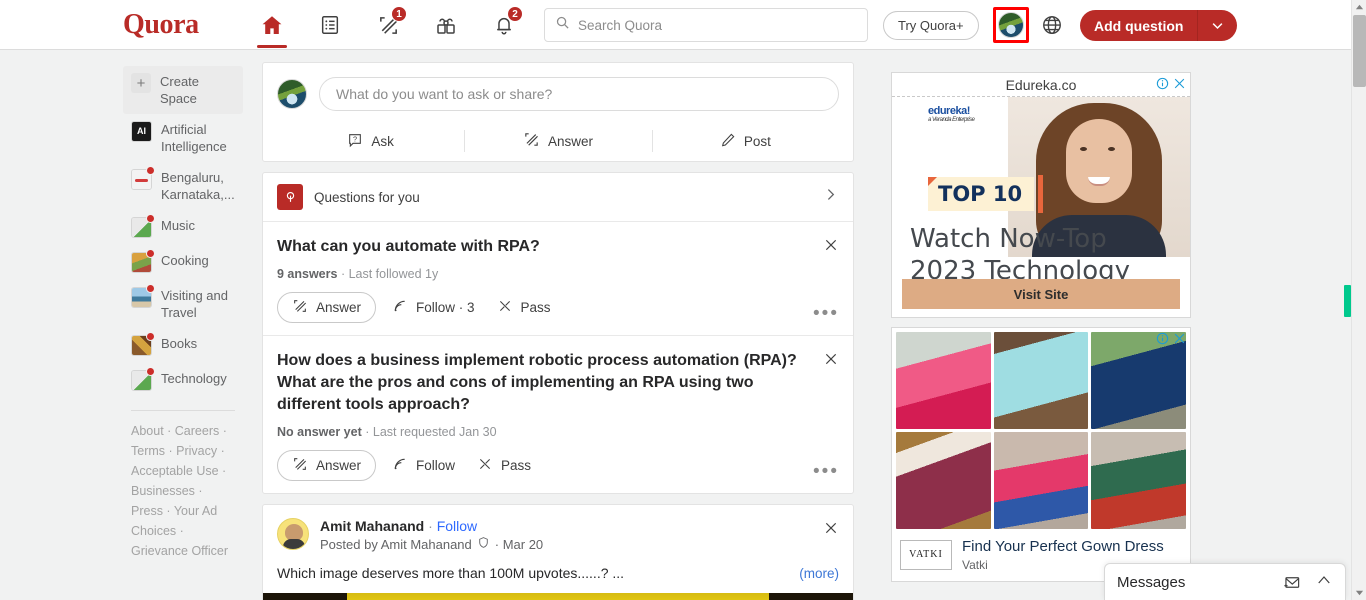 The image size is (1366, 600). What do you see at coordinates (183, 138) in the screenshot?
I see `sidebar-item-artificial-intelligence: AI Artificial Intelligence` at bounding box center [183, 138].